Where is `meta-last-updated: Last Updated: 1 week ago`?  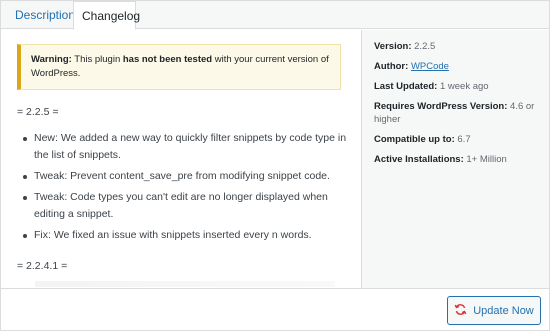
meta-last-updated: Last Updated: 1 week ago is located at coordinates (459, 86).